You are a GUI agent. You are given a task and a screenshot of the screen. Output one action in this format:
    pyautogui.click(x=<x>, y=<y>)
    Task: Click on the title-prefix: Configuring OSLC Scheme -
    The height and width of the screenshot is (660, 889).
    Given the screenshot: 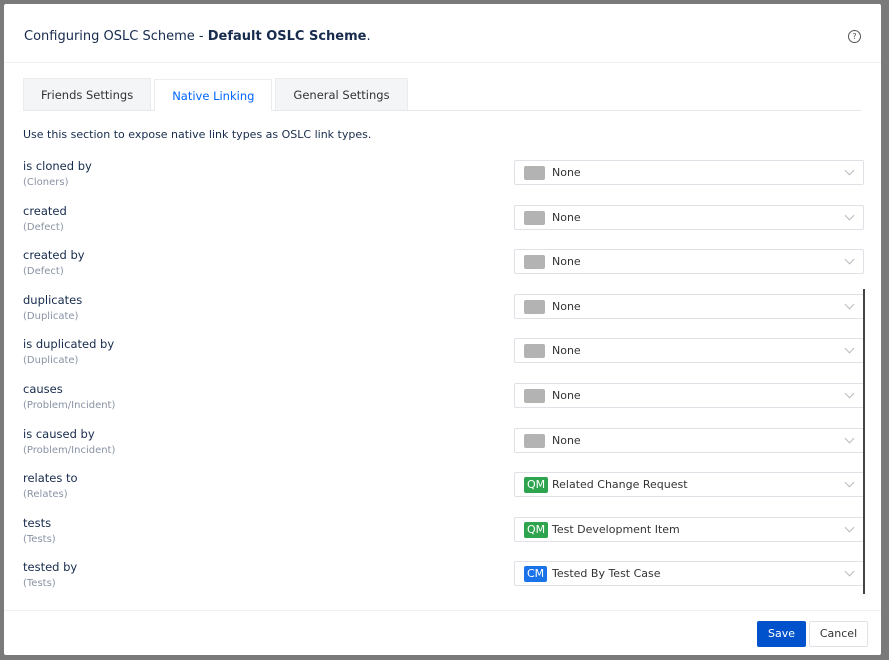 What is the action you would take?
    pyautogui.click(x=116, y=36)
    